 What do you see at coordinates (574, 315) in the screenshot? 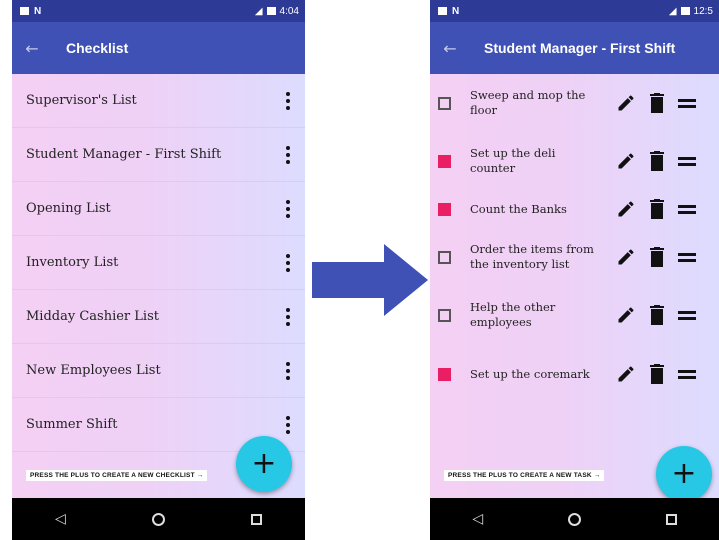
I see `task-item: Help the other employees` at bounding box center [574, 315].